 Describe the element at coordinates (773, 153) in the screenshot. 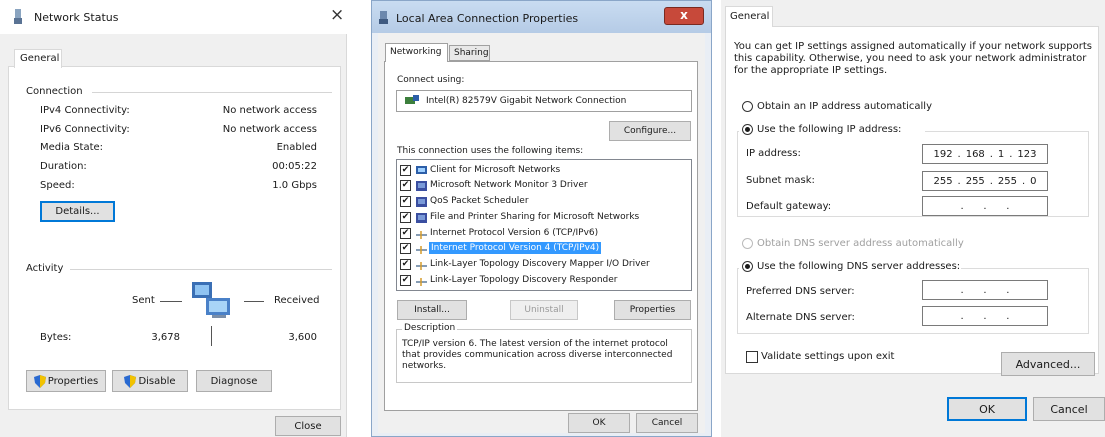

I see `ip-address-label: IP address:` at that location.